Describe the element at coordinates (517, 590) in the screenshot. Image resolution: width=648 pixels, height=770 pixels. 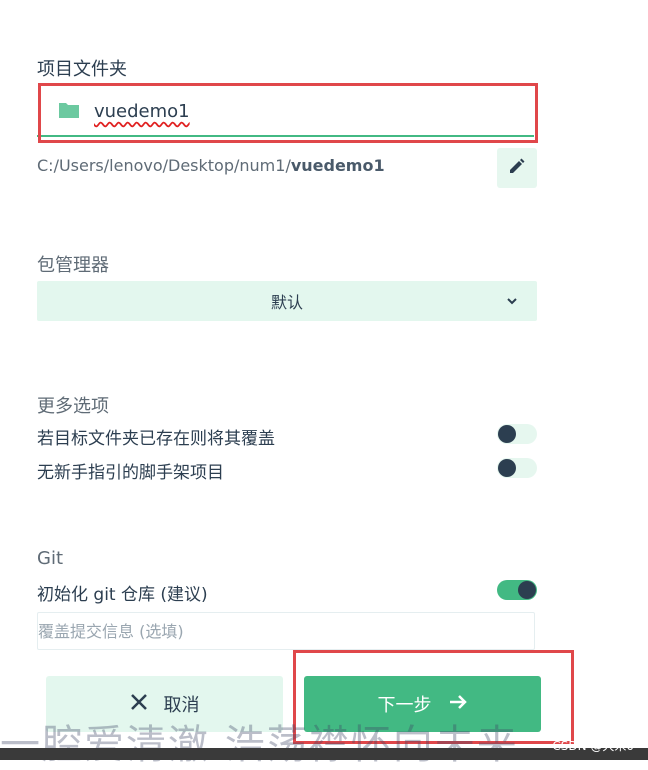
I see `git-init-toggle` at that location.